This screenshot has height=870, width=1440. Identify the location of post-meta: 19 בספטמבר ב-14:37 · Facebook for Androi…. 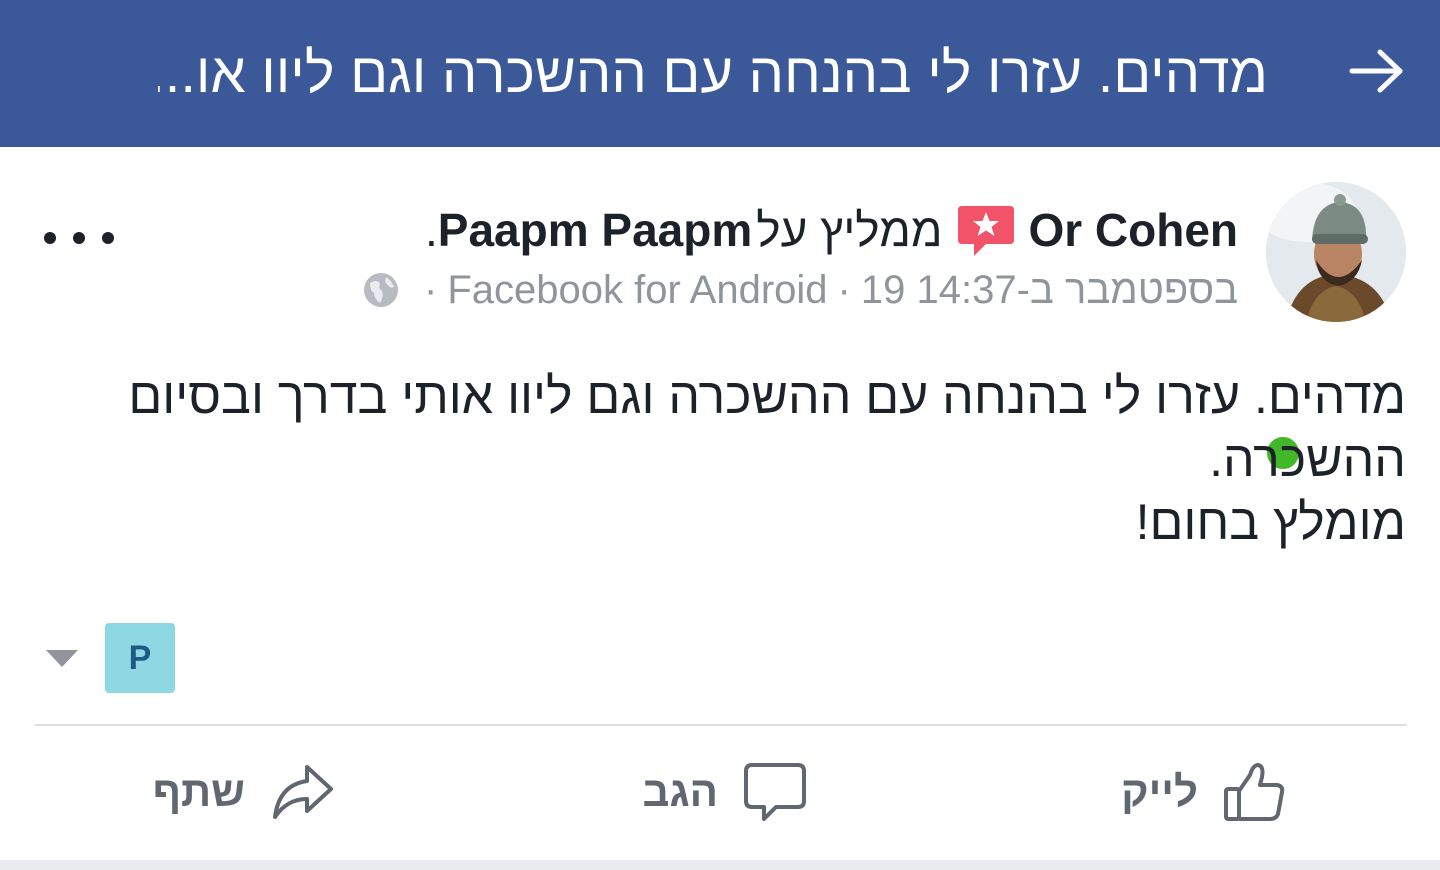
(800, 290).